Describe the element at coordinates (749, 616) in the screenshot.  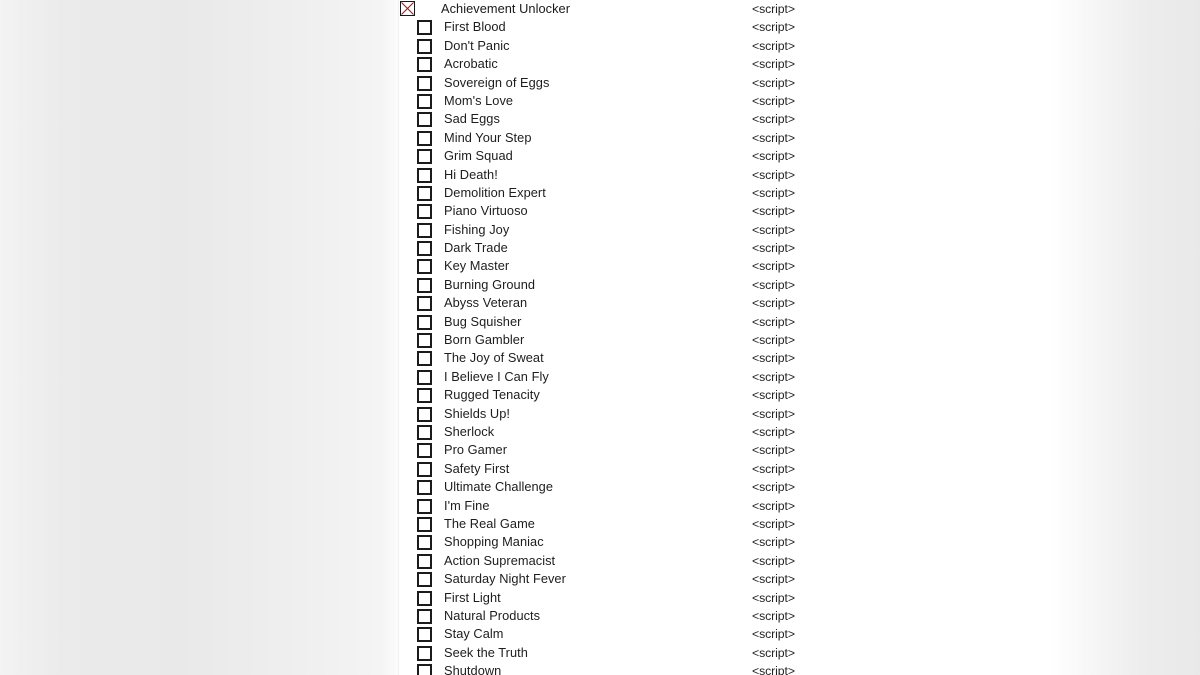
I see `achievement-row: Natural Products <script>` at that location.